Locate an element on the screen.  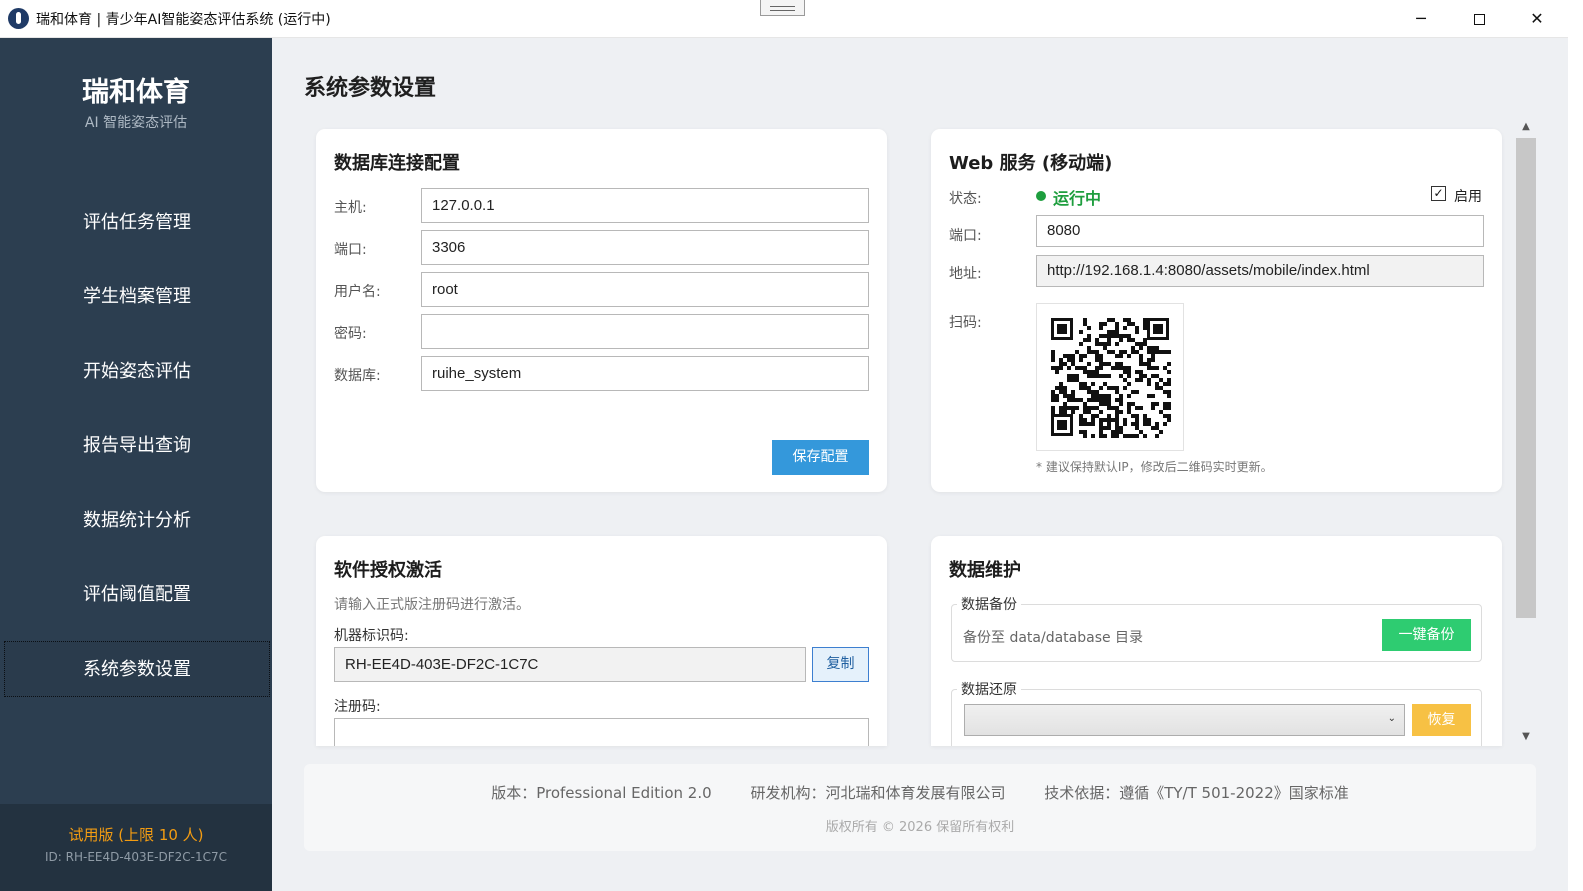
vertical-scrollbar: ▲ ▼ is located at coordinates (1526, 432).